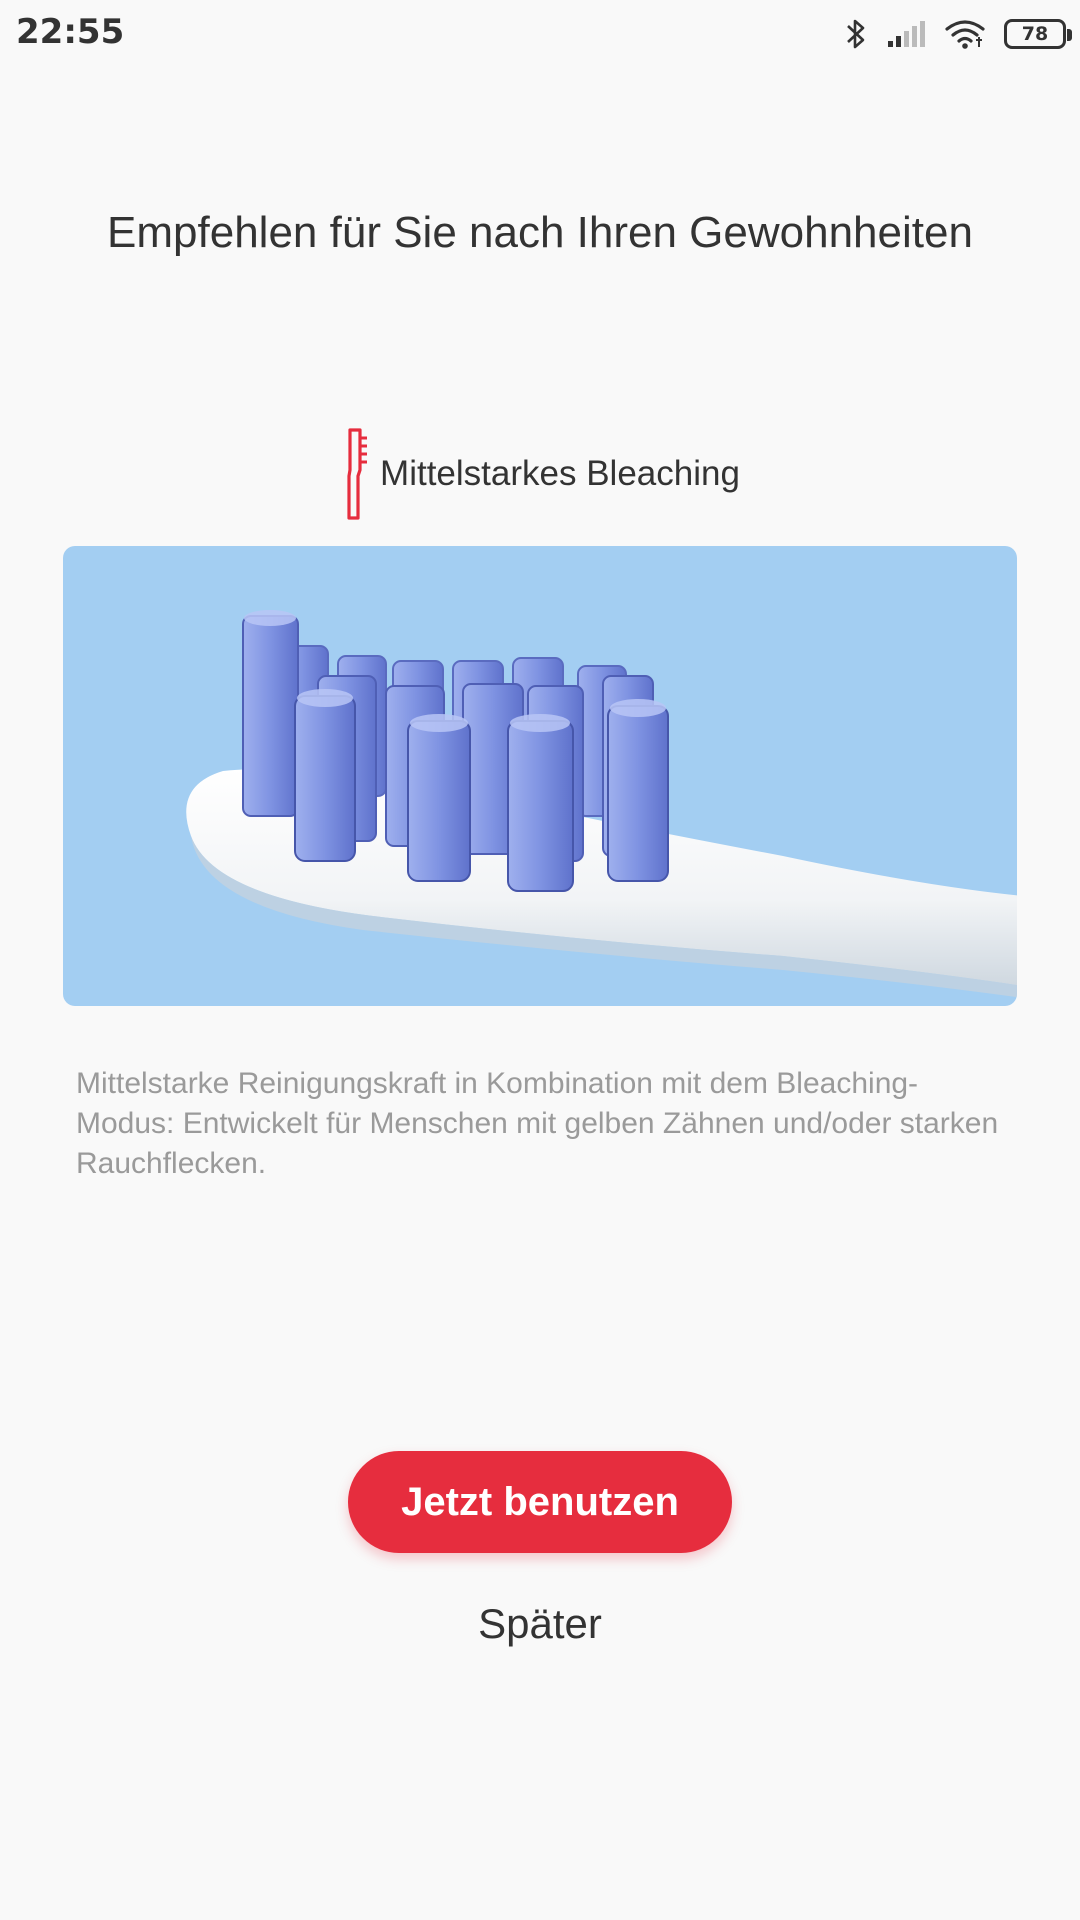  What do you see at coordinates (540, 1502) in the screenshot?
I see `use-now-button: Jetzt benutzen` at bounding box center [540, 1502].